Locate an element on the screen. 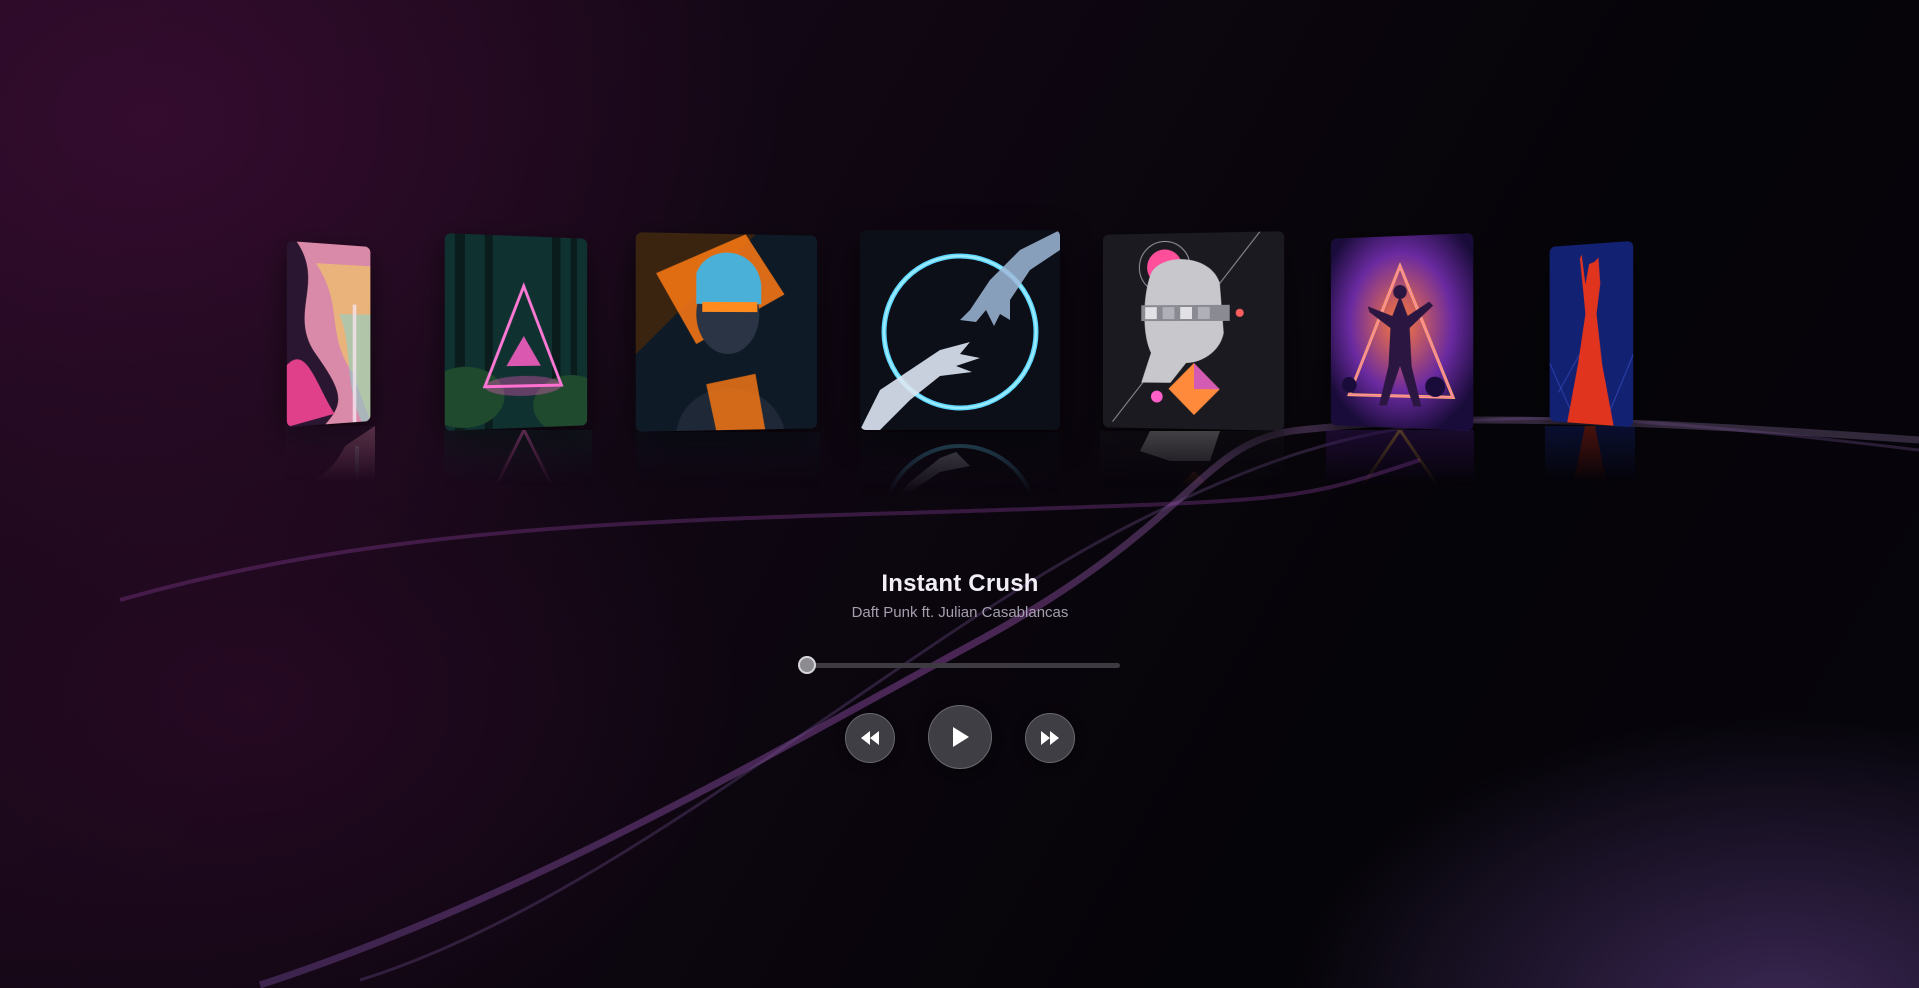 The image size is (1919, 988). fast-forward-button is located at coordinates (1050, 738).